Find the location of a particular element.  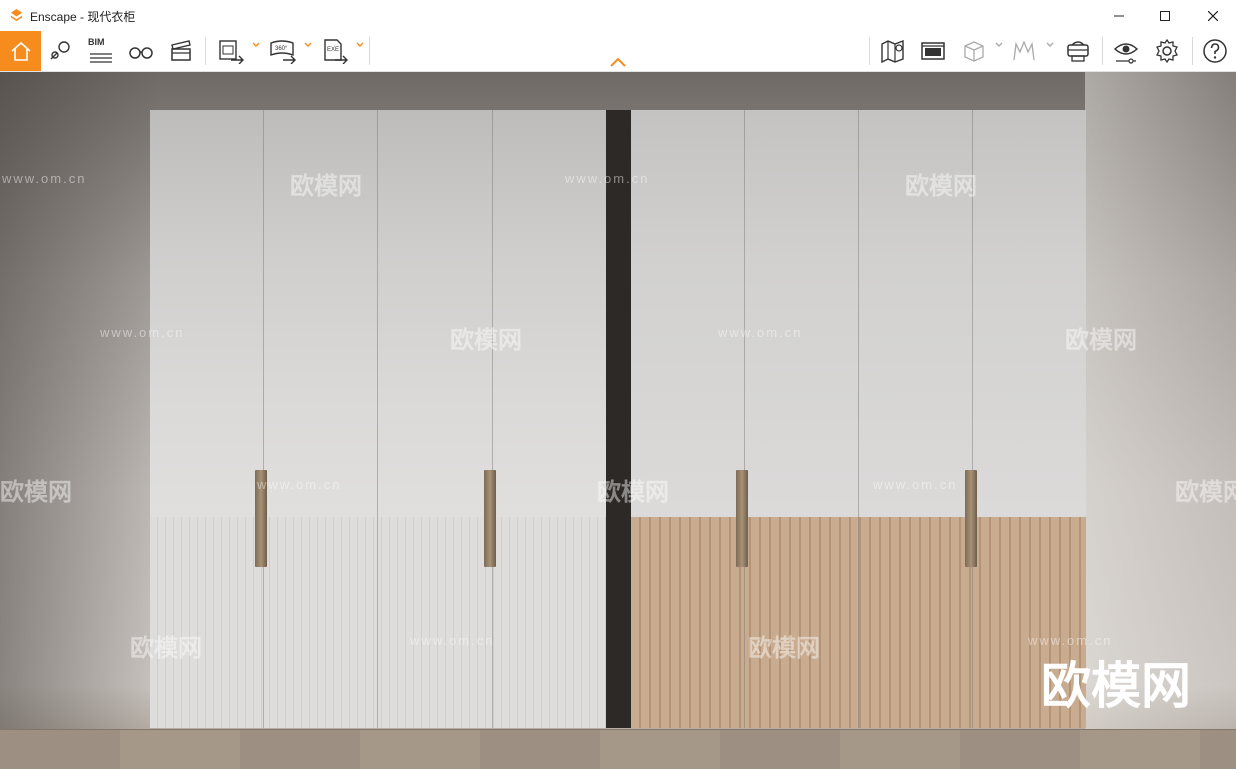

clapperboard-icon is located at coordinates (181, 50).